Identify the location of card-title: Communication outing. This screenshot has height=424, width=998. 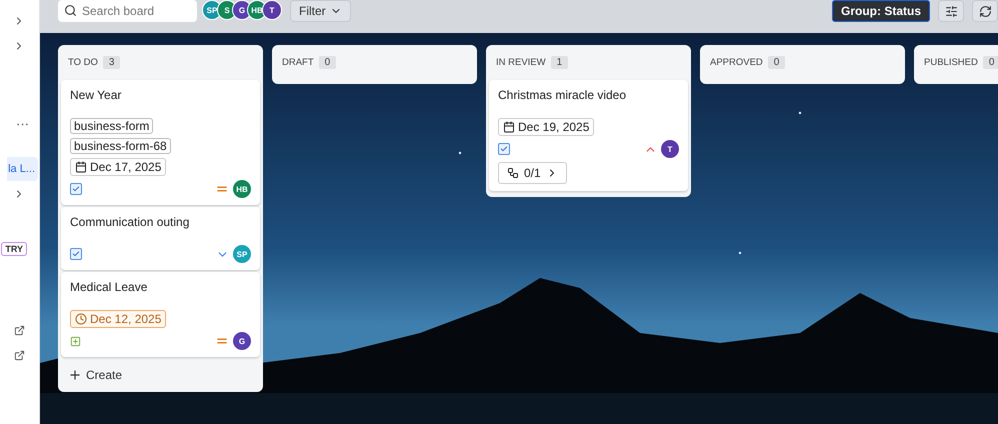
(130, 222).